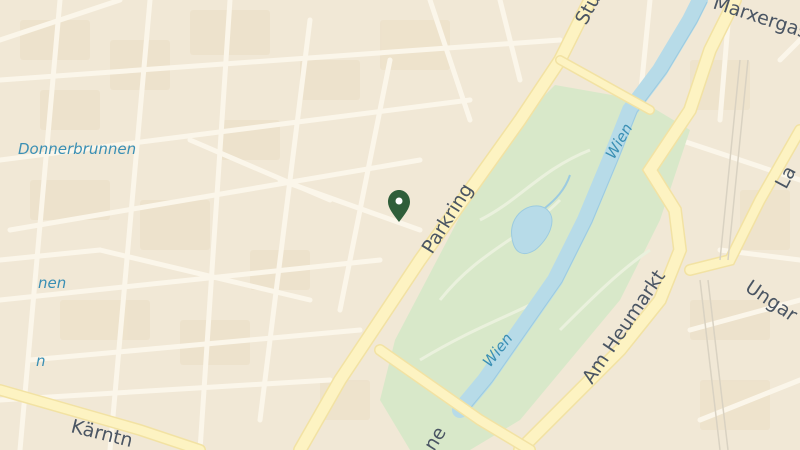  Describe the element at coordinates (52, 283) in the screenshot. I see `label-nen: nen` at that location.